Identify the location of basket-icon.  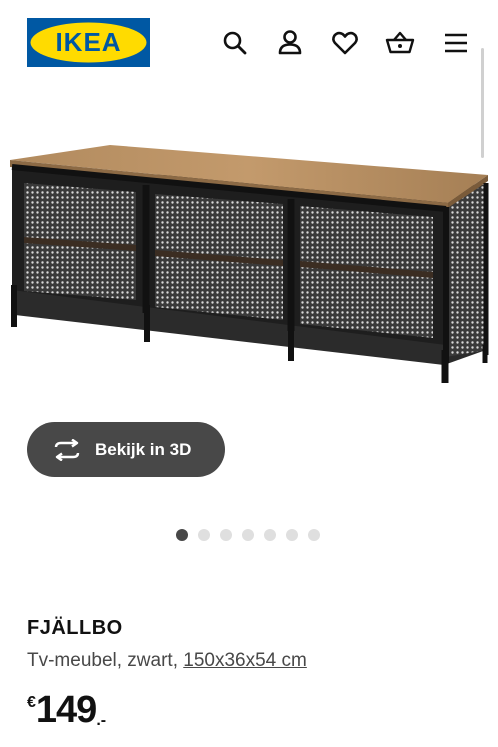
(400, 43).